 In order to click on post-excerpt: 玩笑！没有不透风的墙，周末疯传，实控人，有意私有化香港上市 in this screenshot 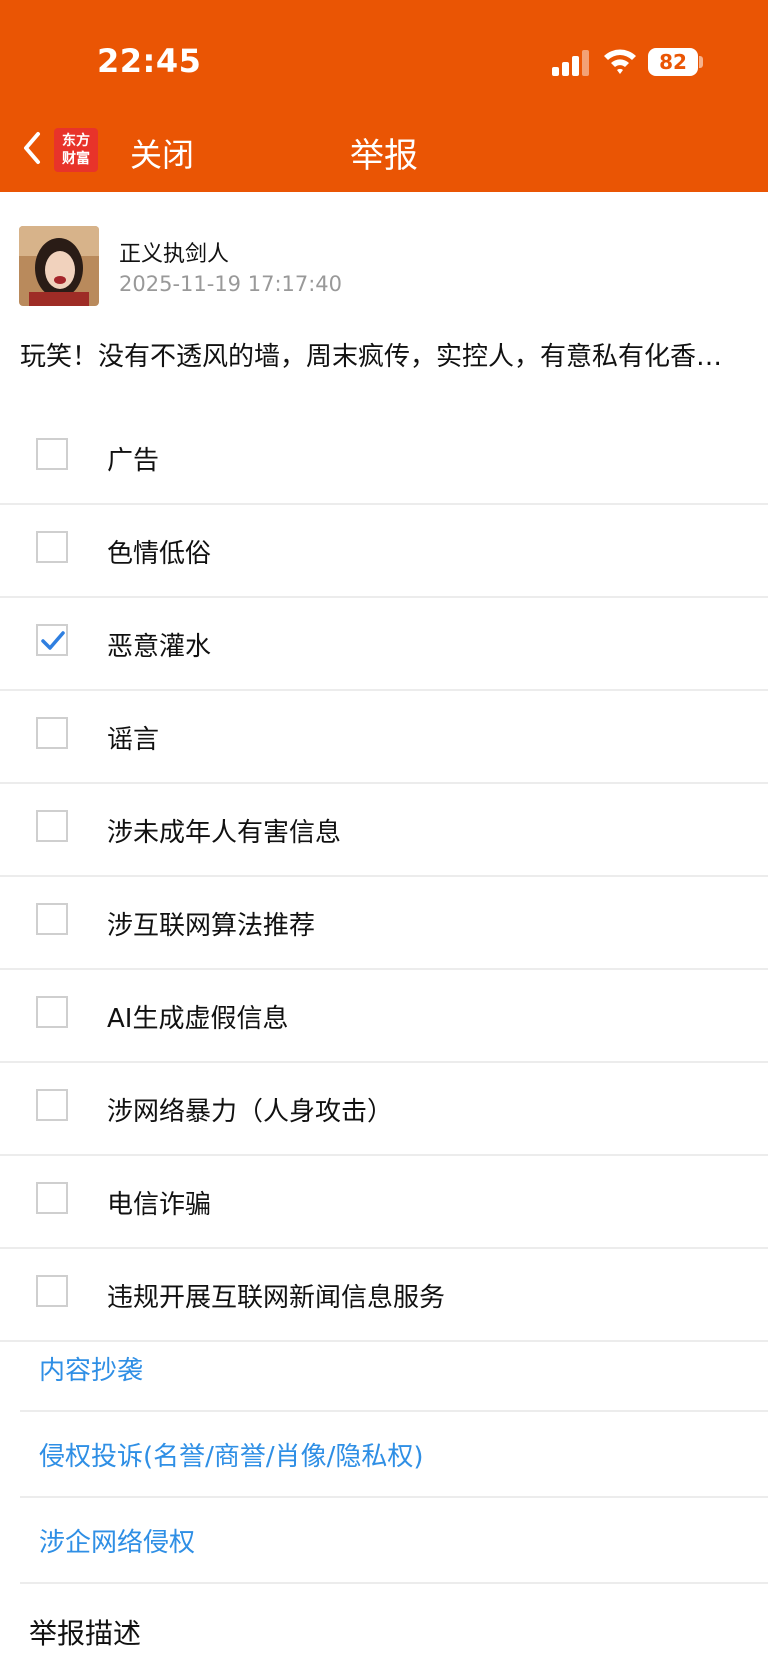, I will do `click(384, 357)`.